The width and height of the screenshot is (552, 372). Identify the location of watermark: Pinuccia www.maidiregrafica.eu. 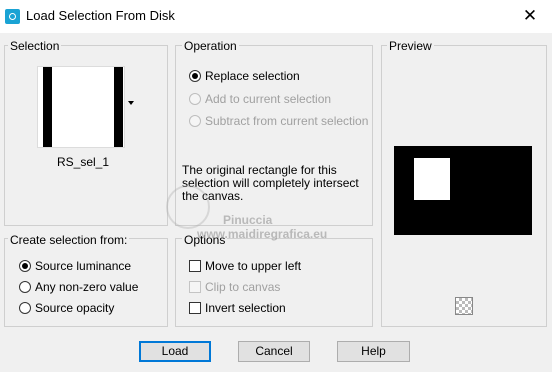
(262, 227).